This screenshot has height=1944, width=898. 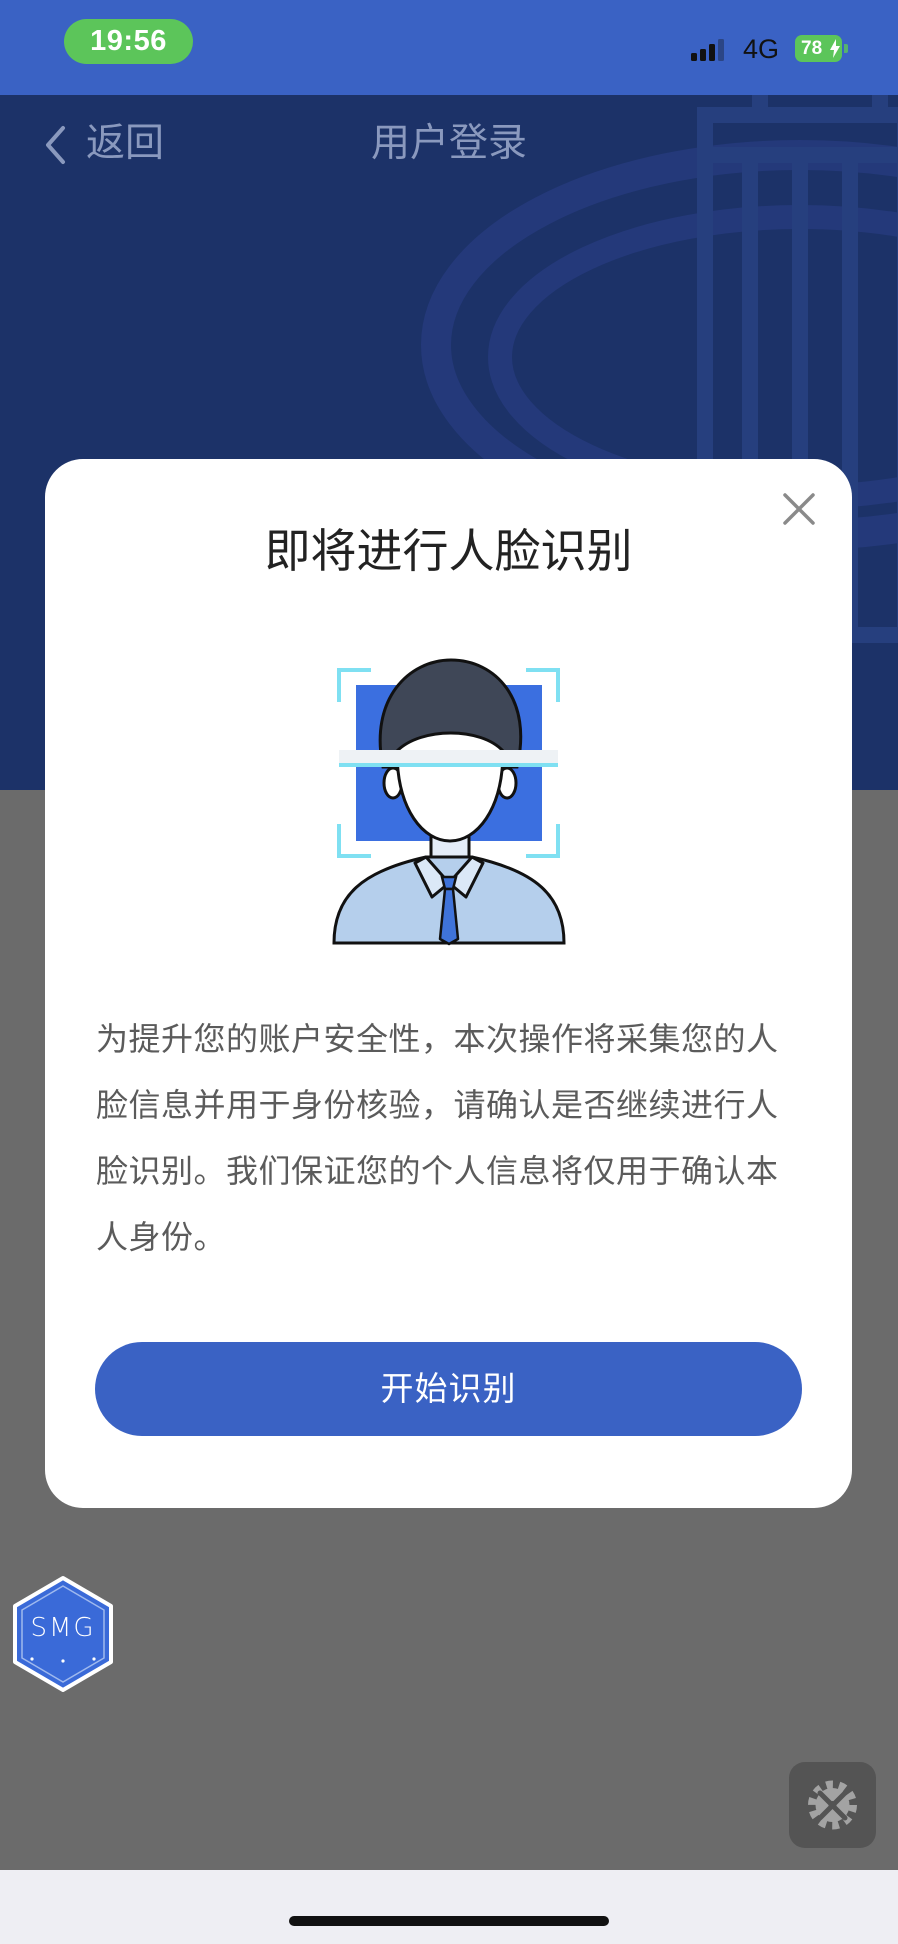 I want to click on gear-tools-icon, so click(x=832, y=1805).